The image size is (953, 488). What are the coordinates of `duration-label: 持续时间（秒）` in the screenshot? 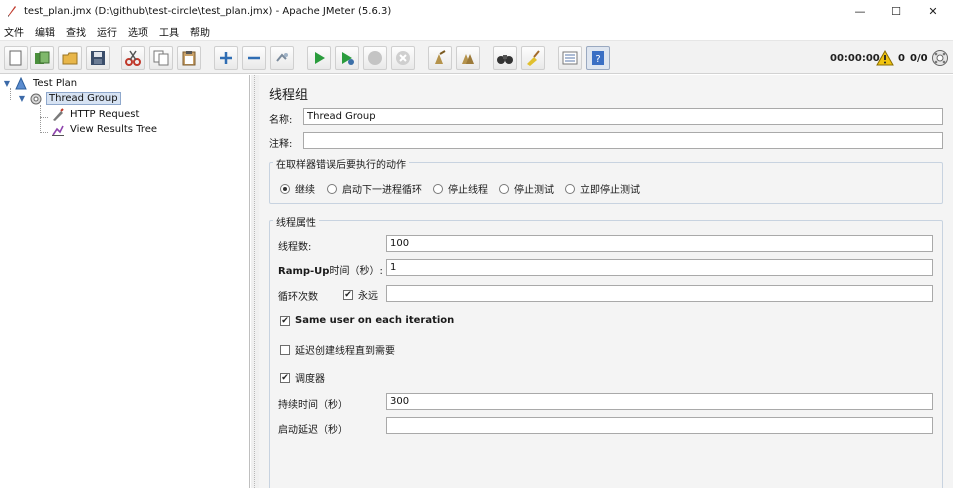 It's located at (313, 405).